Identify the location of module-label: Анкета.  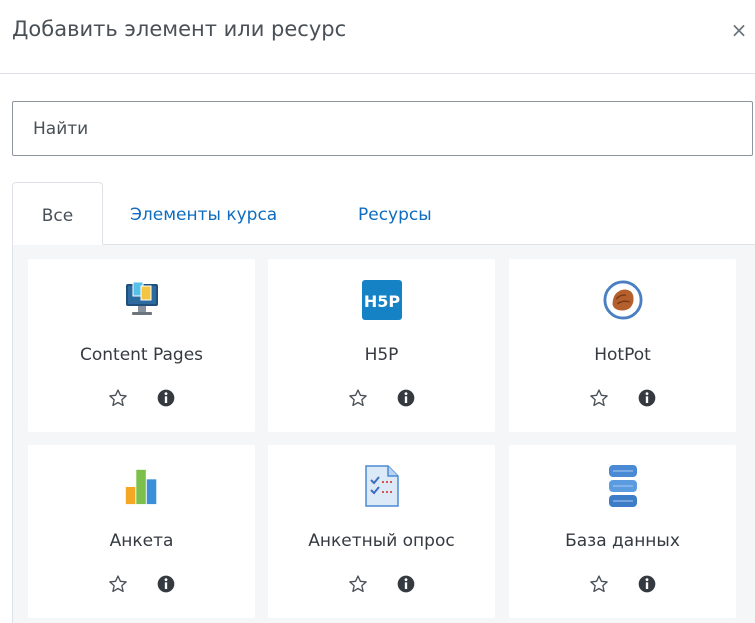
(141, 541).